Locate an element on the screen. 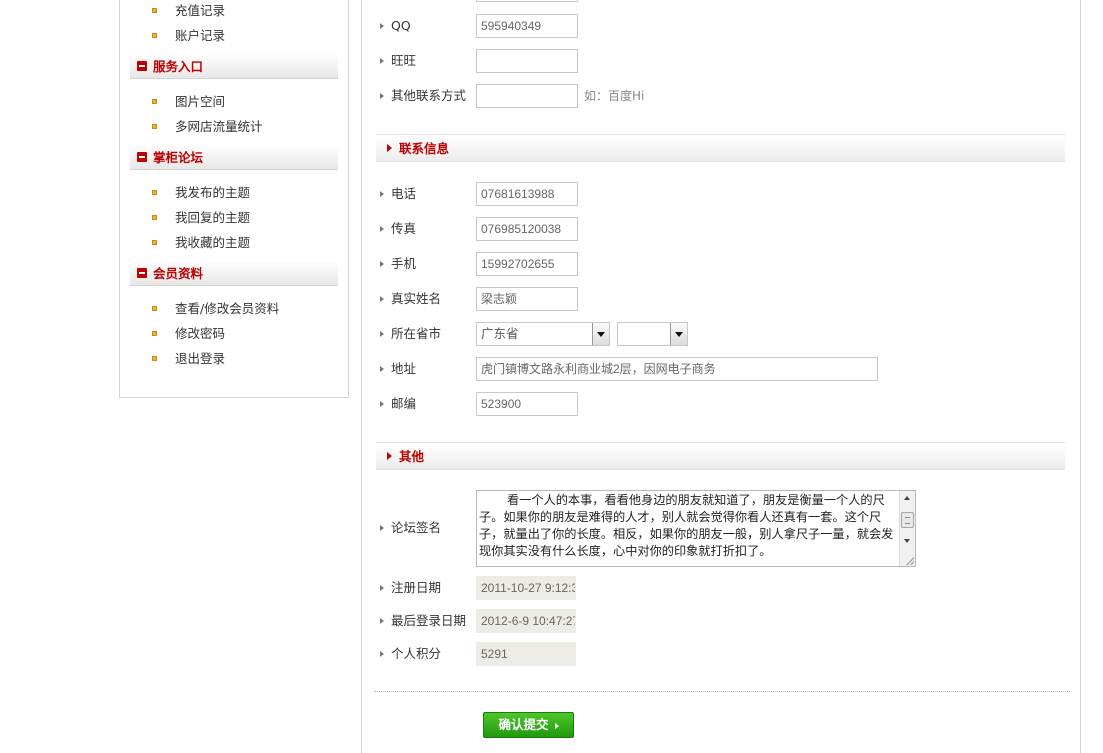  sidebar-item-my-replies: 我回复的主题 is located at coordinates (250, 217).